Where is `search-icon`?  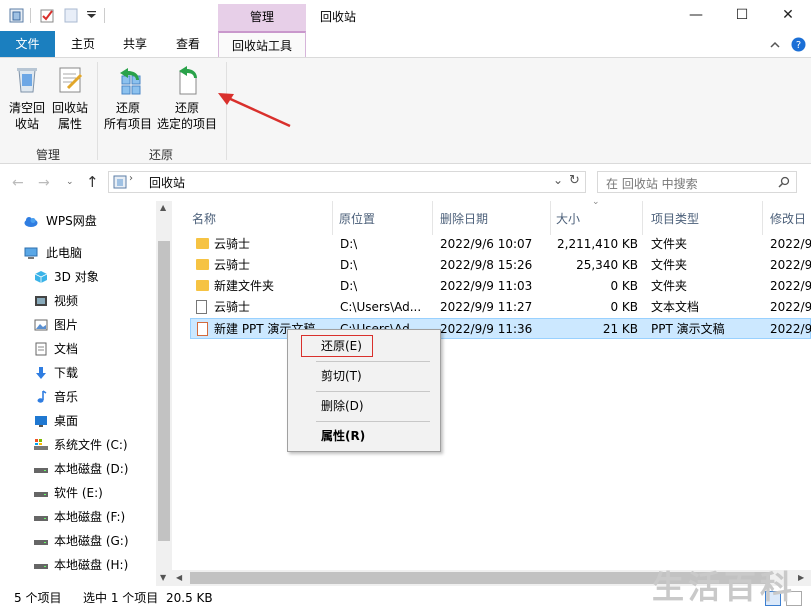 search-icon is located at coordinates (784, 182).